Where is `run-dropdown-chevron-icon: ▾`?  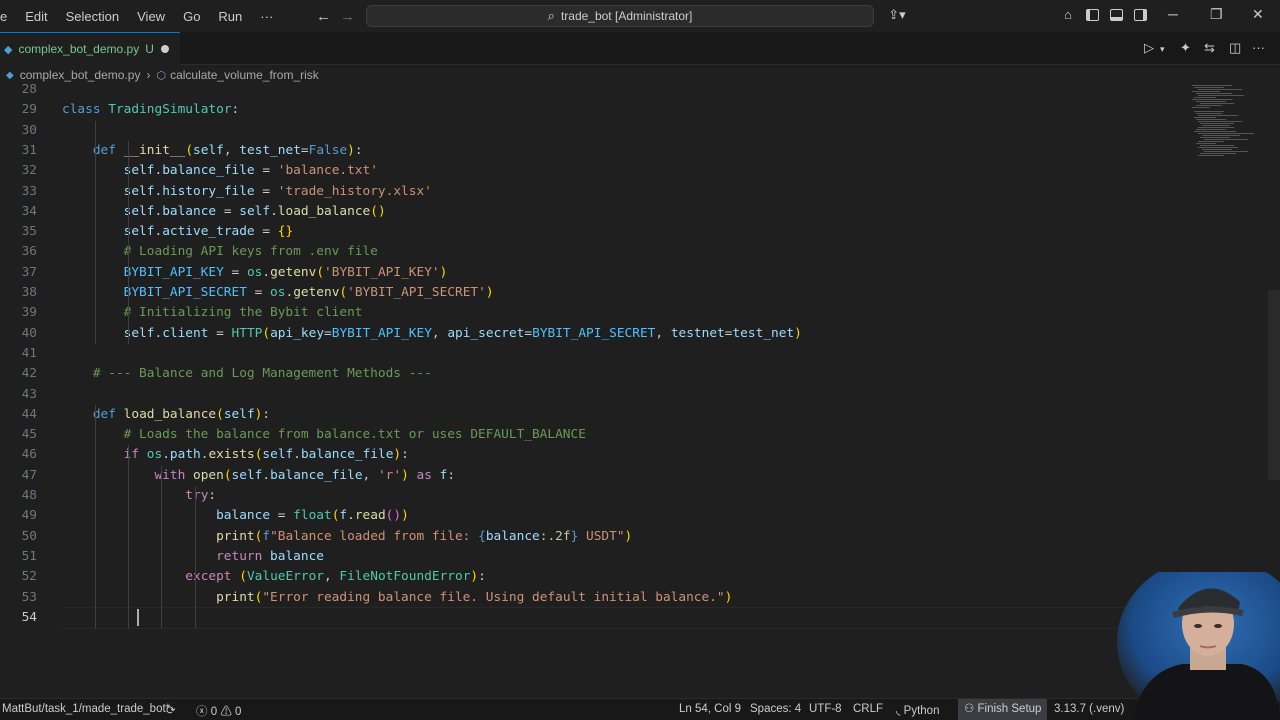
run-dropdown-chevron-icon: ▾ is located at coordinates (1162, 49).